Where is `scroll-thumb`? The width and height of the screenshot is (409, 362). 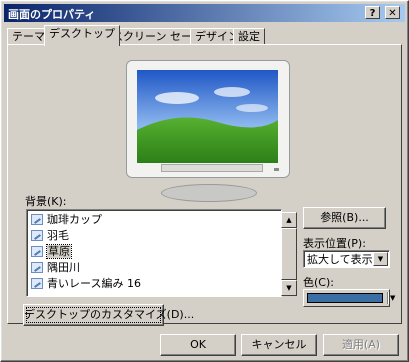 scroll-thumb is located at coordinates (289, 254).